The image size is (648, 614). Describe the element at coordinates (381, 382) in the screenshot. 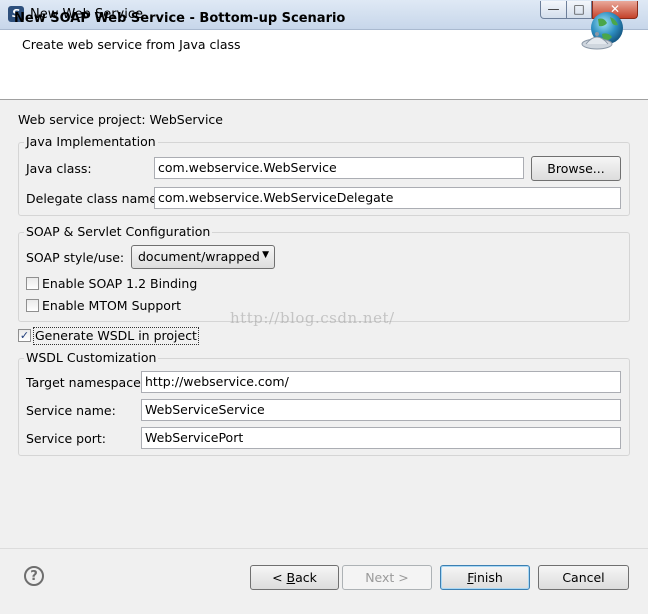

I see `target-namespace-input: http://webservice.com/` at that location.